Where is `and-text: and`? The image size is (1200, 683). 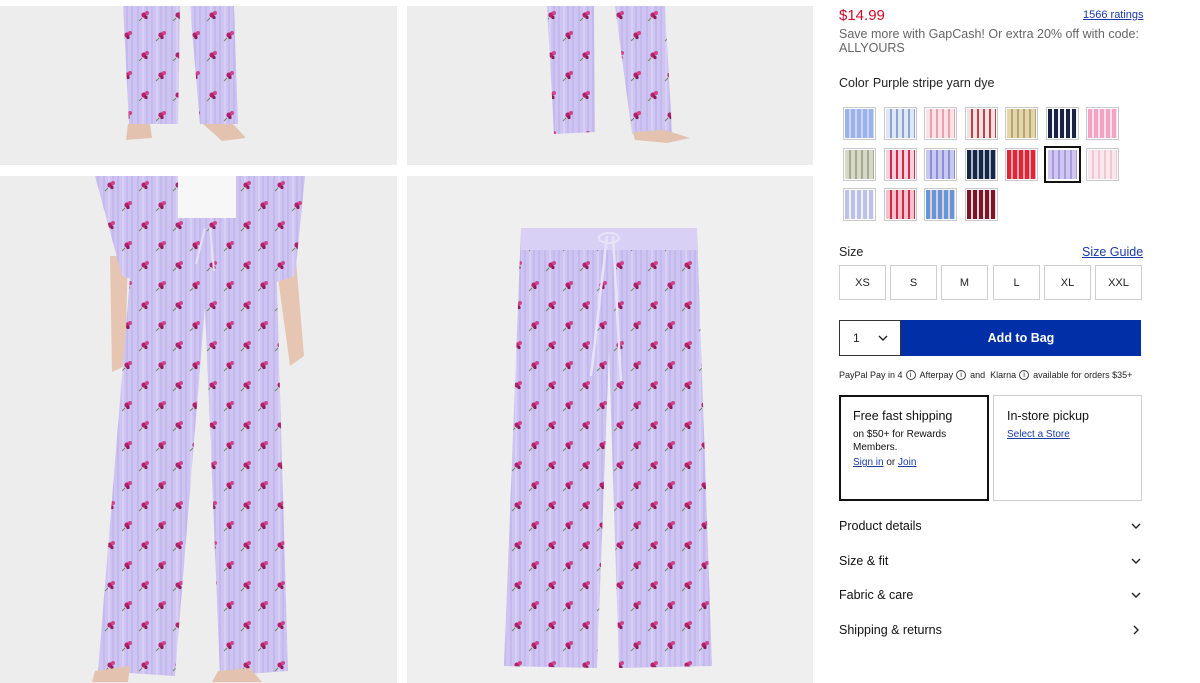 and-text: and is located at coordinates (978, 375).